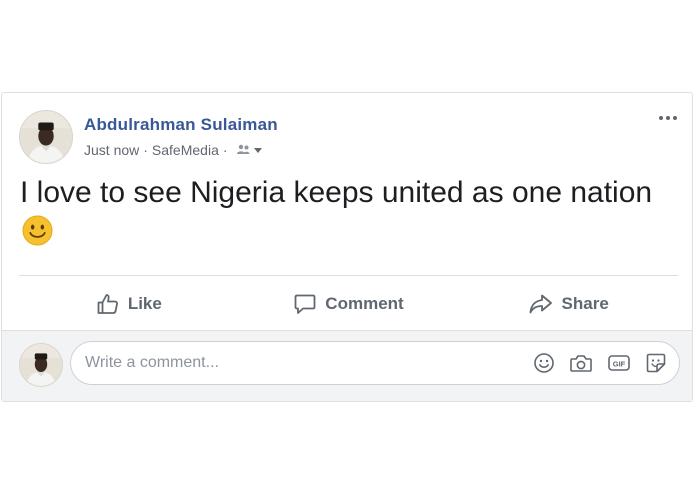 The height and width of the screenshot is (494, 695). I want to click on more-options-icon, so click(668, 118).